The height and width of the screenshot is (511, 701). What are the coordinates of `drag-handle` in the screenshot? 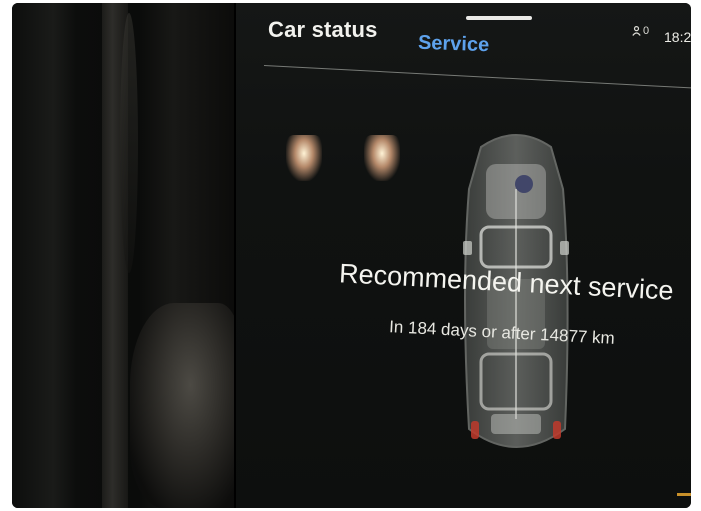 It's located at (499, 18).